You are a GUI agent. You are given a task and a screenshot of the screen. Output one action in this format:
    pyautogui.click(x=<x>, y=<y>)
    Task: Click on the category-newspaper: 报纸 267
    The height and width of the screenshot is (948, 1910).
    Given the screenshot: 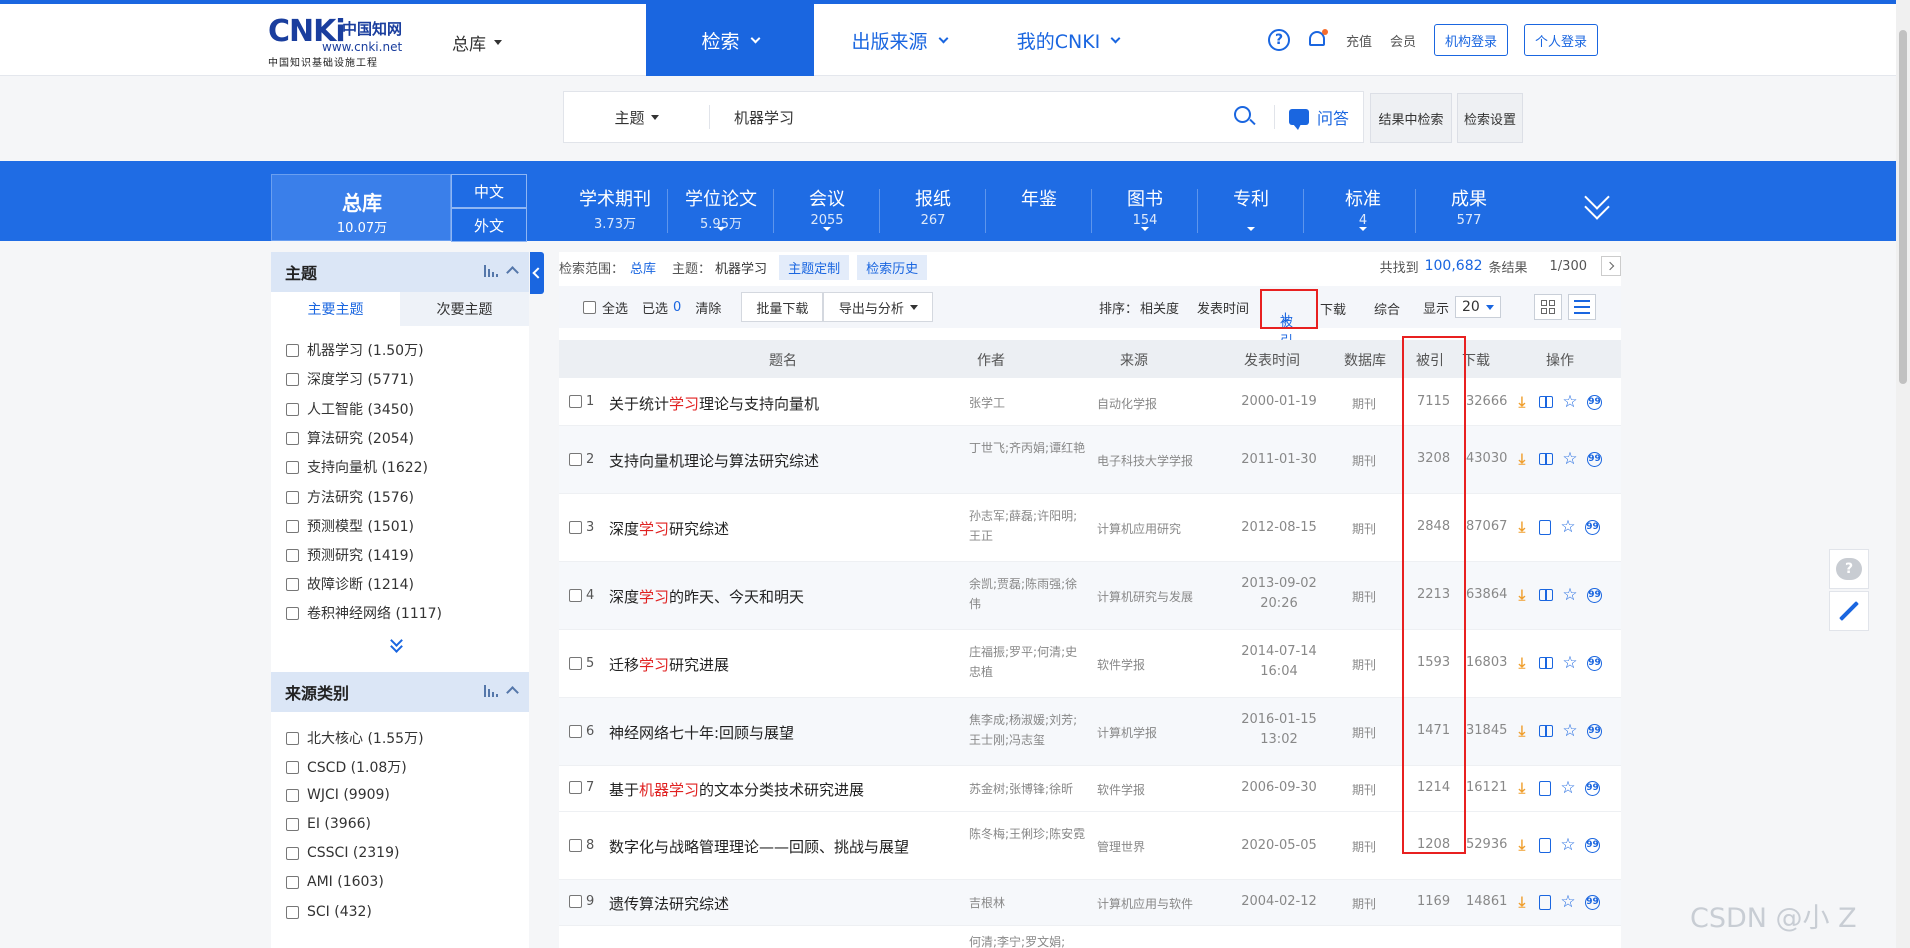 What is the action you would take?
    pyautogui.click(x=933, y=209)
    